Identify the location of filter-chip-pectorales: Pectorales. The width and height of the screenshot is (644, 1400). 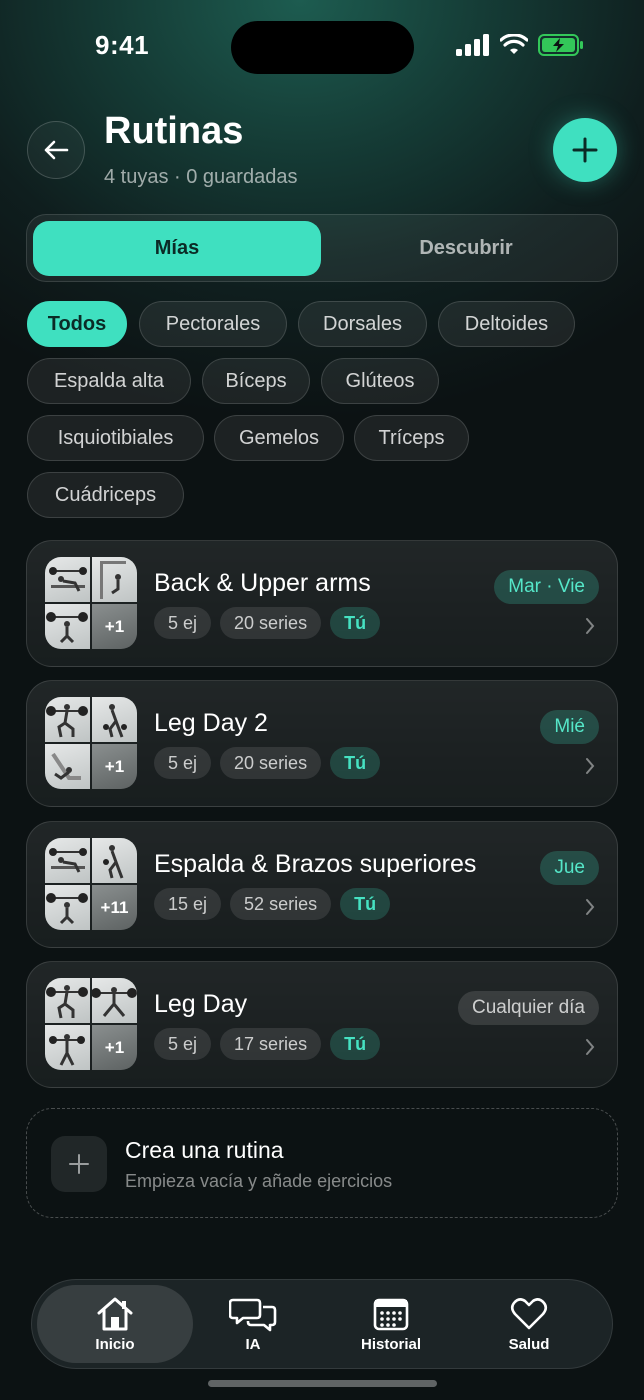
(213, 324).